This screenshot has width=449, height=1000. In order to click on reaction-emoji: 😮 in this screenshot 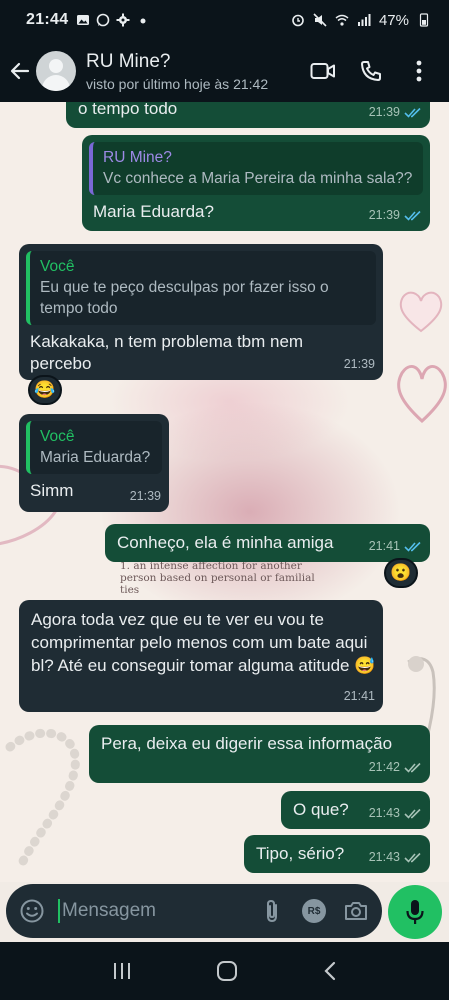, I will do `click(401, 572)`.